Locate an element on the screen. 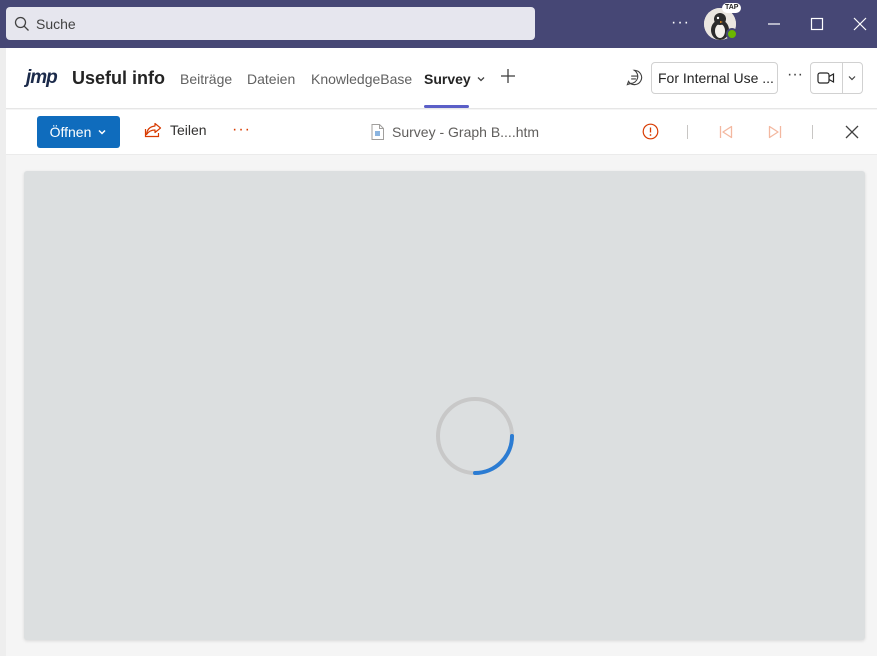 This screenshot has width=877, height=656. minimize-button is located at coordinates (774, 24).